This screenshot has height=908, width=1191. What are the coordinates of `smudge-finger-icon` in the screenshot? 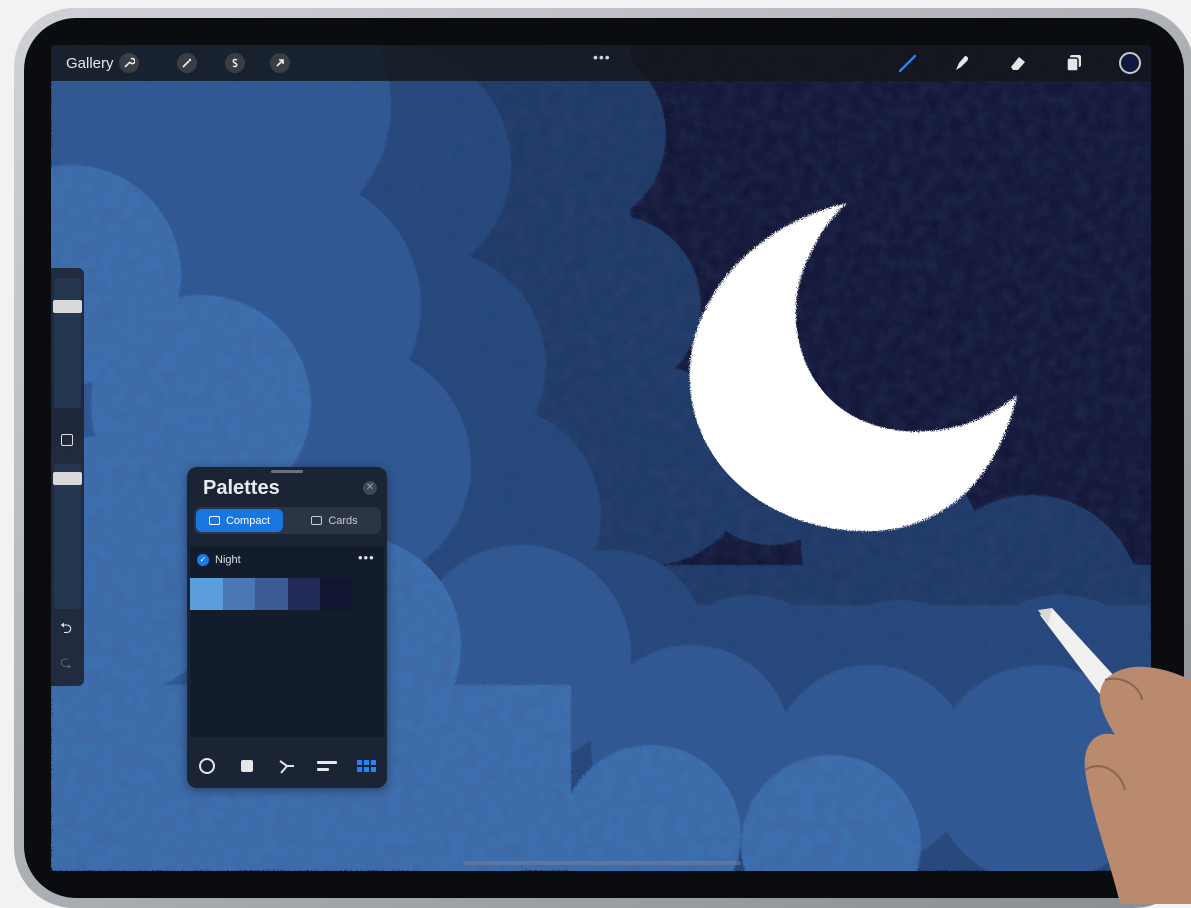 It's located at (962, 63).